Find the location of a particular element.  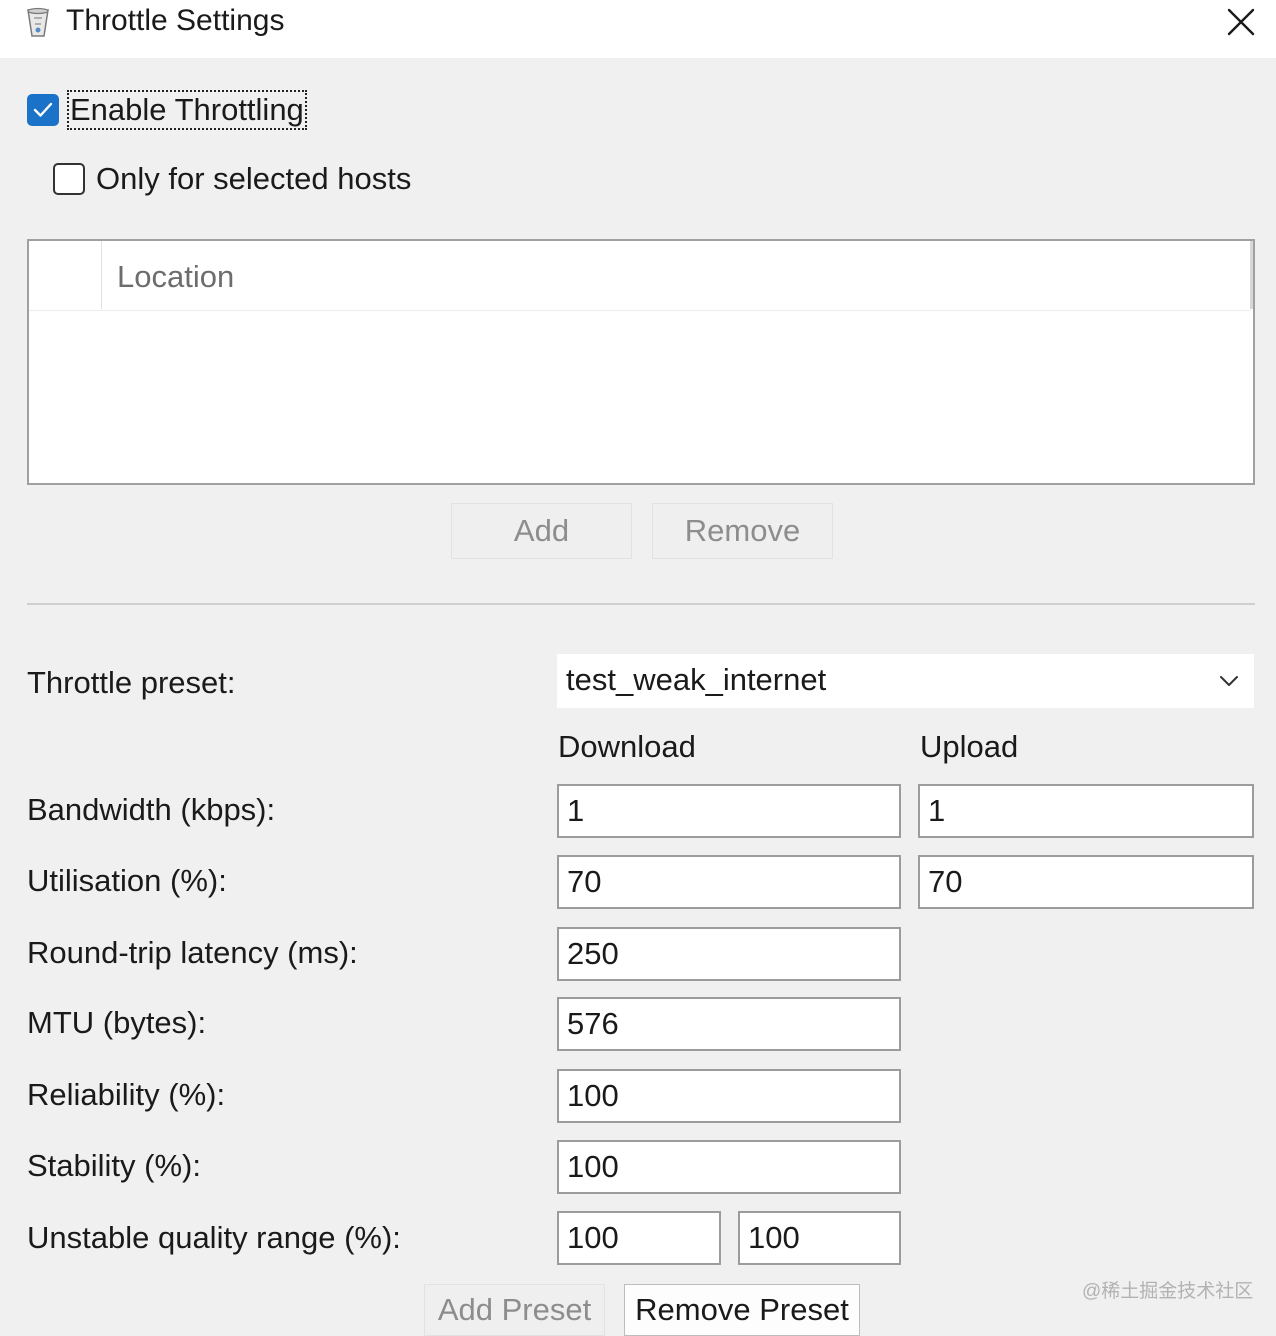

watermark: @稀土掘金技术社区 is located at coordinates (1168, 1291).